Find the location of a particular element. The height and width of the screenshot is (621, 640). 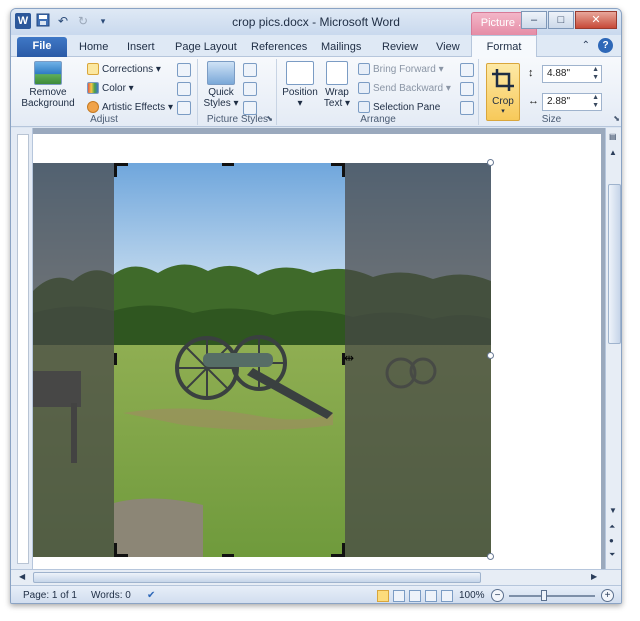

page-count: Page: 1 of 1 is located at coordinates (50, 595).